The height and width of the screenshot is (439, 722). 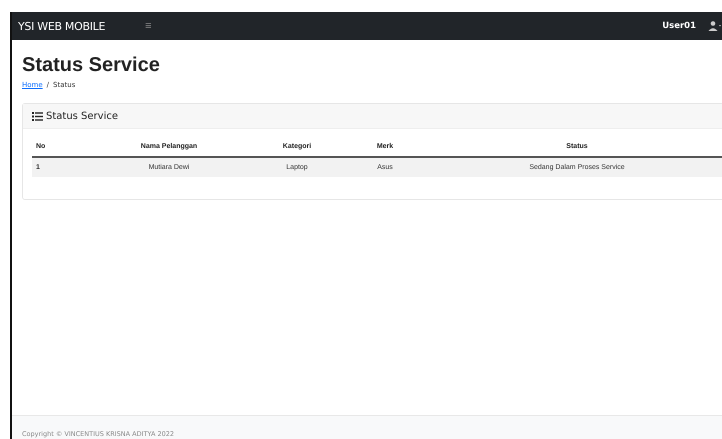 I want to click on user-link: User01, so click(x=679, y=26).